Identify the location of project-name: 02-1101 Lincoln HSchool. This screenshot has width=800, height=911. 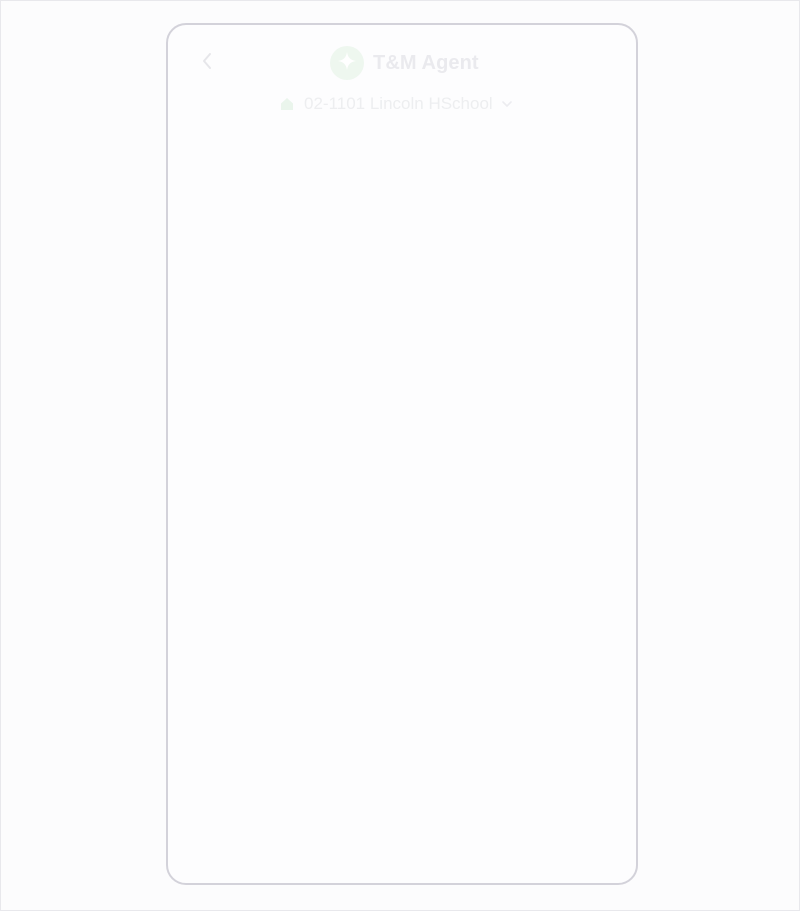
(398, 103).